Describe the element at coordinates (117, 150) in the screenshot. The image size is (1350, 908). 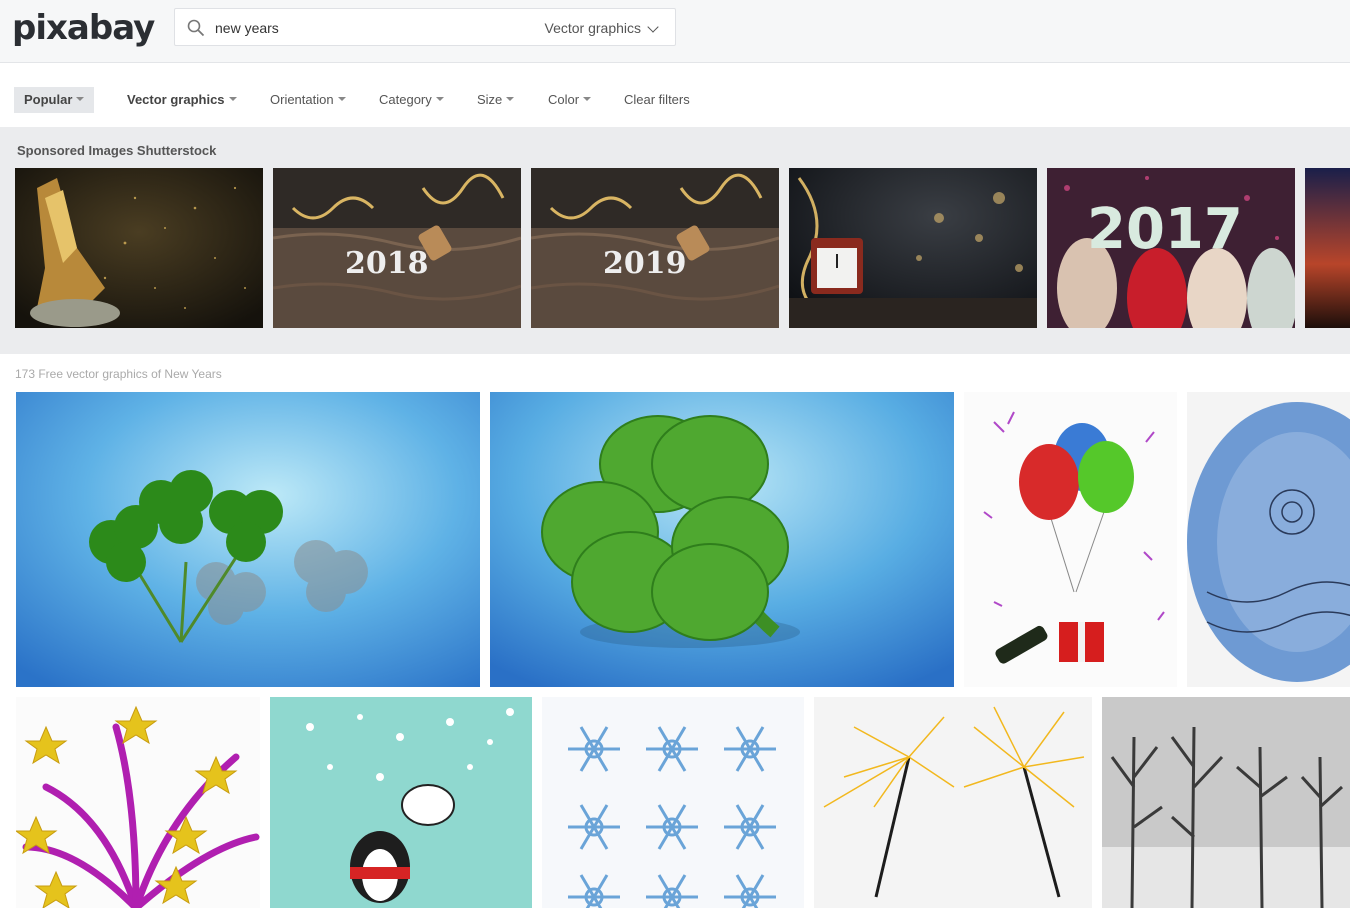
I see `sponsored-title: Sponsored Images Shutterstock` at that location.